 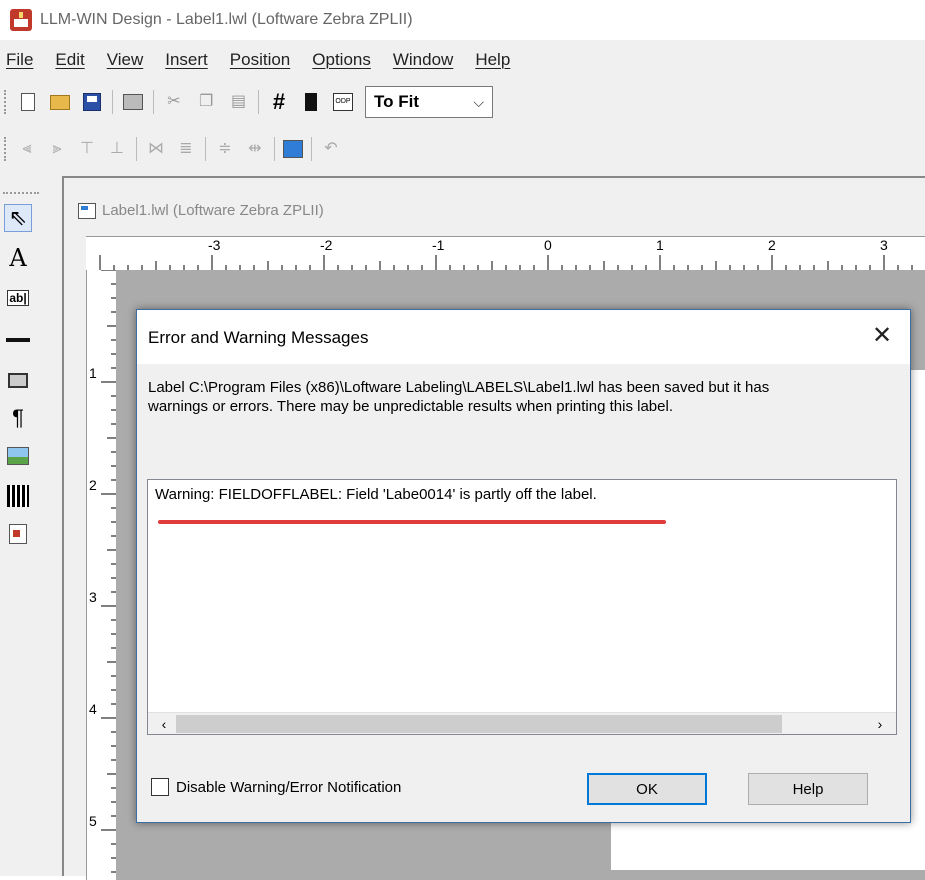 I want to click on horizontal-ruler: -3 -2 -1 0 1 2 3, so click(x=505, y=253).